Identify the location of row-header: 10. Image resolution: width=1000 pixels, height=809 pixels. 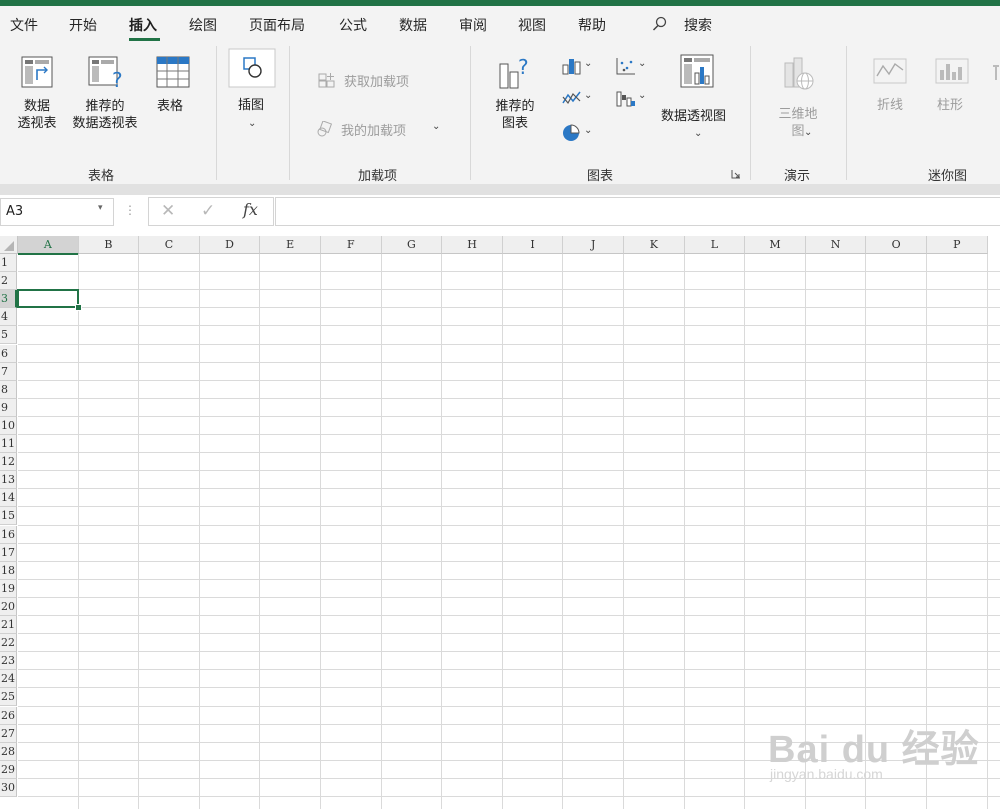
(8, 425).